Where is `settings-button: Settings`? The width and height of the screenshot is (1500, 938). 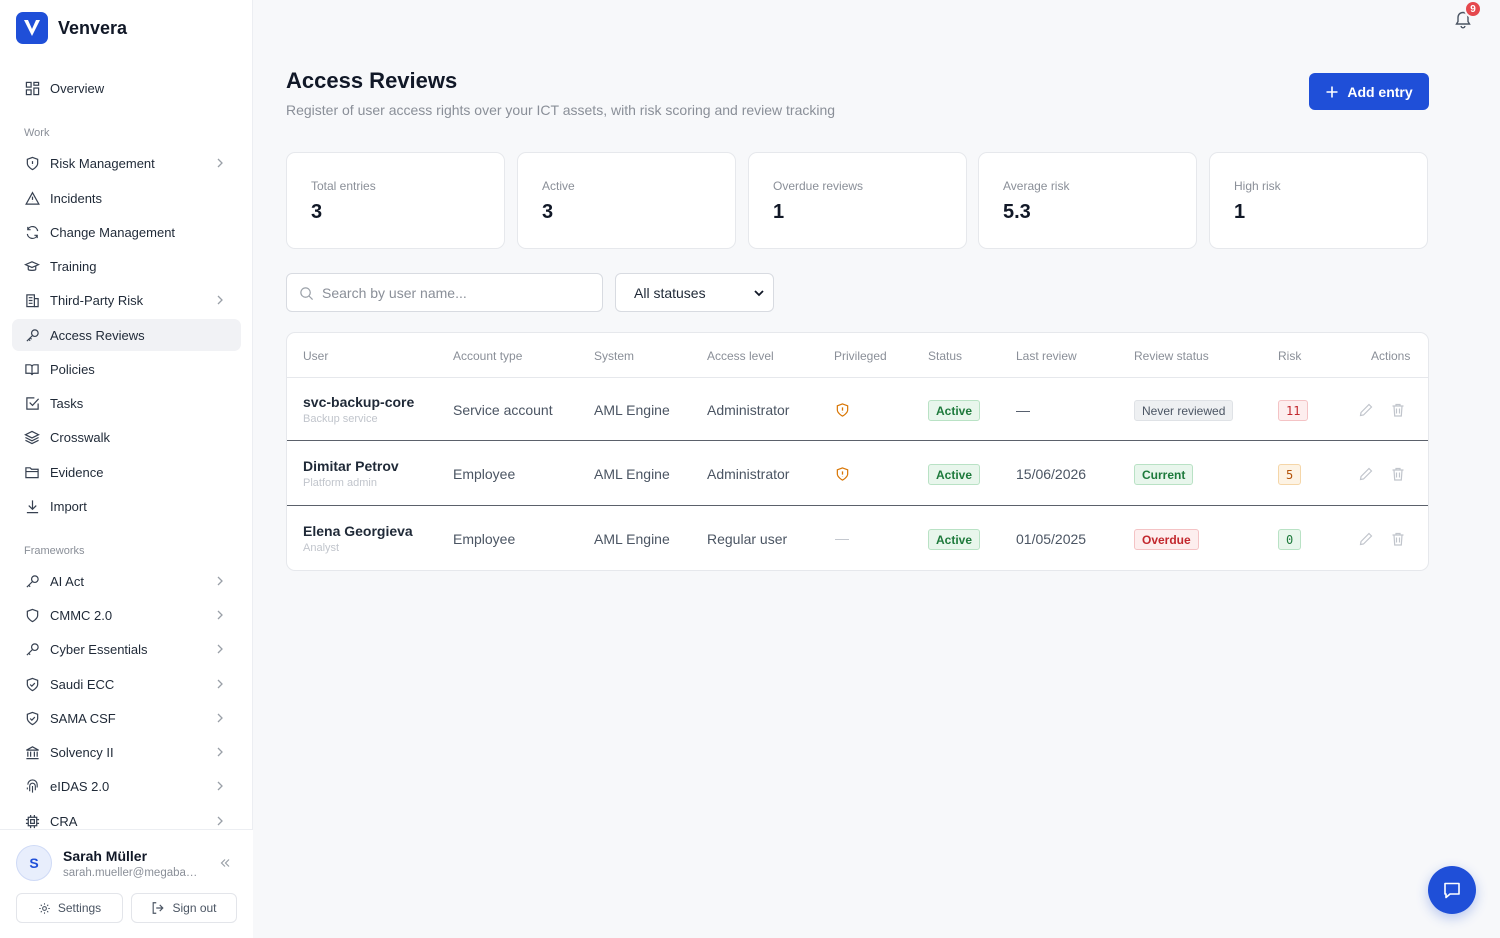 settings-button: Settings is located at coordinates (69, 908).